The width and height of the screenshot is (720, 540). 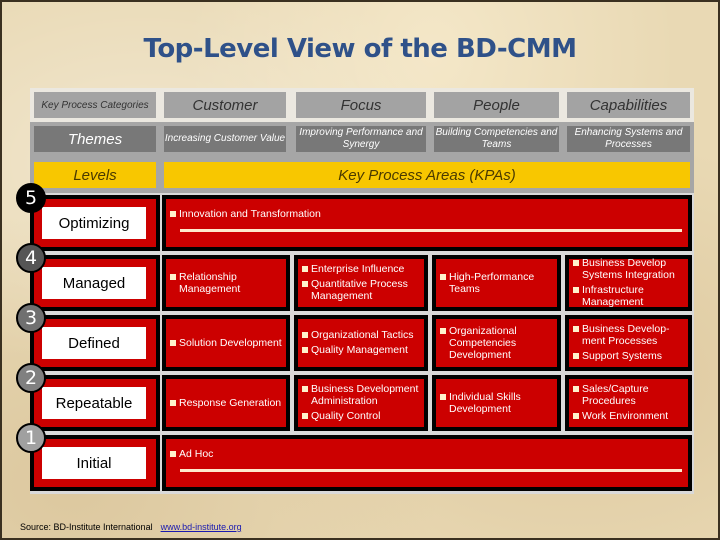 I want to click on level-name: Optimizing, so click(x=94, y=223).